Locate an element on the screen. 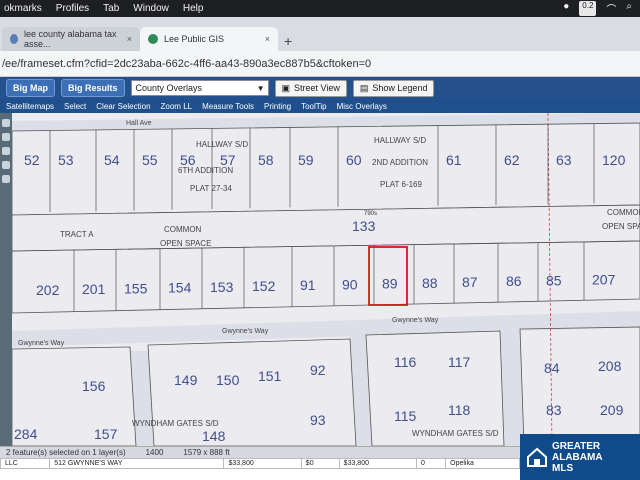 This screenshot has height=480, width=640. tool-select: Select is located at coordinates (75, 106).